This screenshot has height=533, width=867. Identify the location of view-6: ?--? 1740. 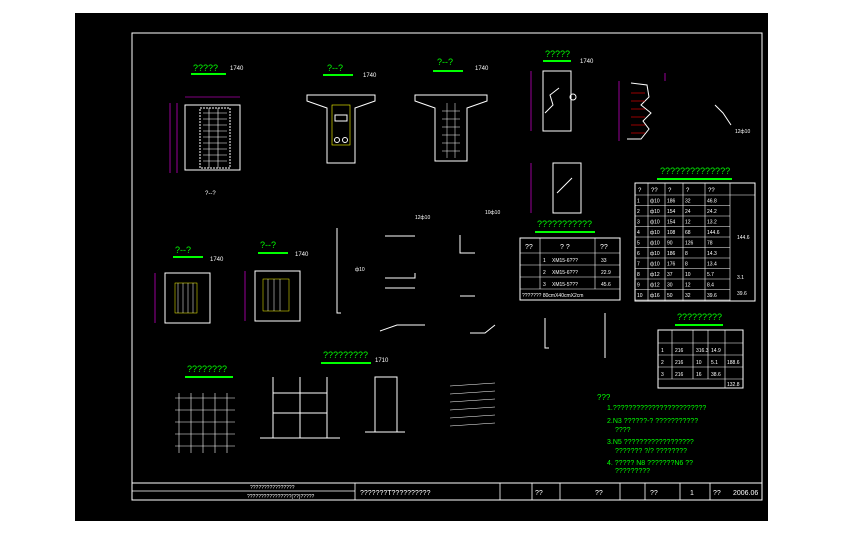
(276, 281).